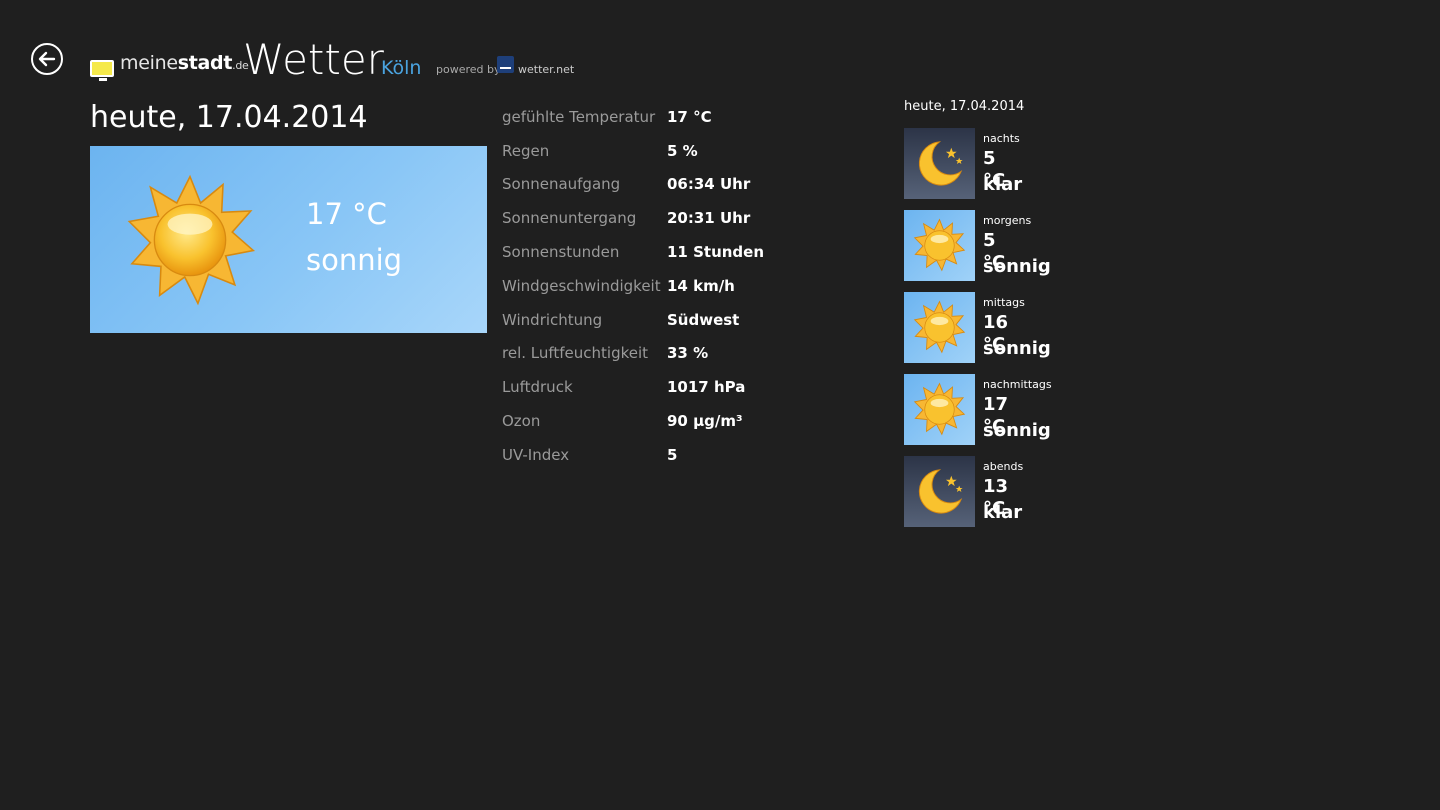 Image resolution: width=1440 pixels, height=810 pixels. What do you see at coordinates (313, 59) in the screenshot?
I see `app-title: Wetter` at bounding box center [313, 59].